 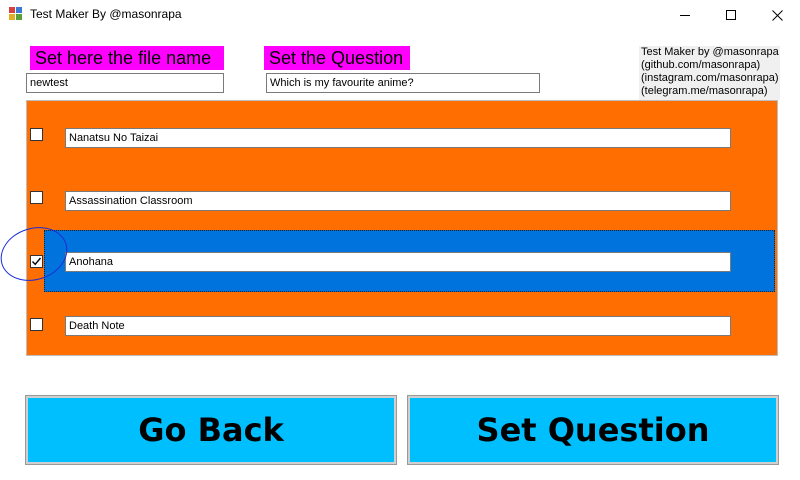 What do you see at coordinates (337, 58) in the screenshot?
I see `question-label: Set the Question` at bounding box center [337, 58].